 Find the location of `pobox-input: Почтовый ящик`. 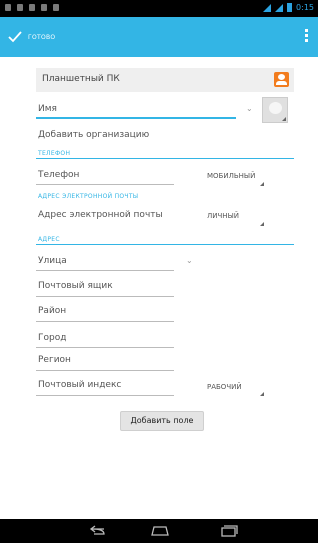

pobox-input: Почтовый ящик is located at coordinates (75, 286).